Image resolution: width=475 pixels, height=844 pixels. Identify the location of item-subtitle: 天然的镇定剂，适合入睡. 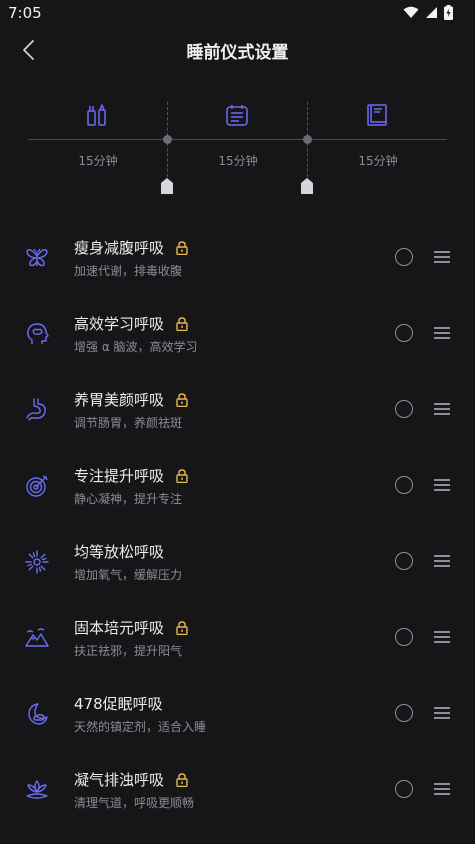
(140, 727).